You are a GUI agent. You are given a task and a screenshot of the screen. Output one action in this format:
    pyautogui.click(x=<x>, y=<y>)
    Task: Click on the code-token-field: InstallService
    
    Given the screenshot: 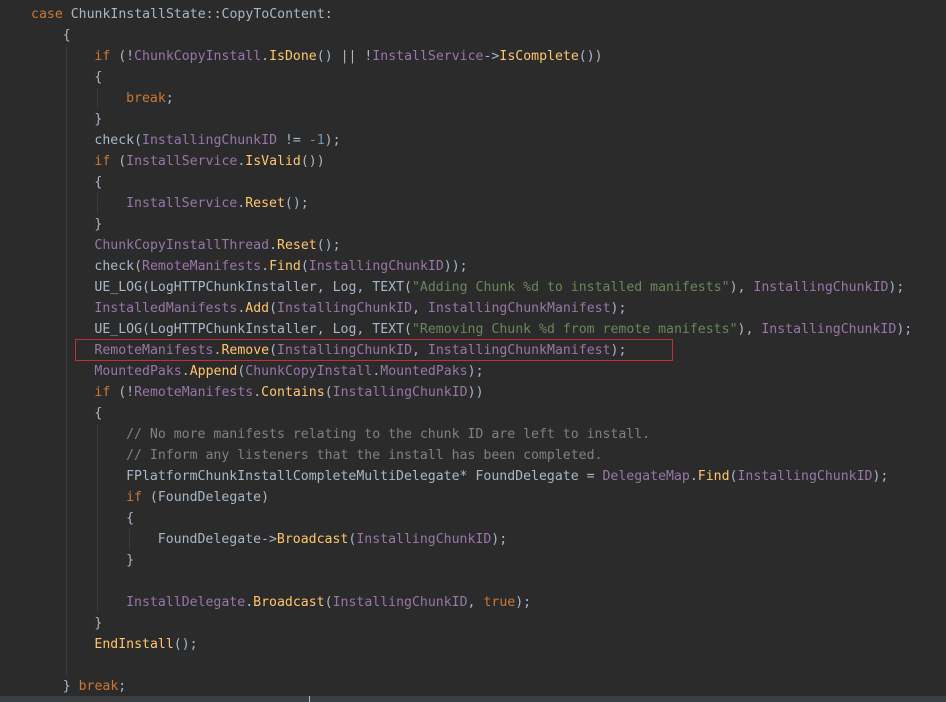 What is the action you would take?
    pyautogui.click(x=428, y=56)
    